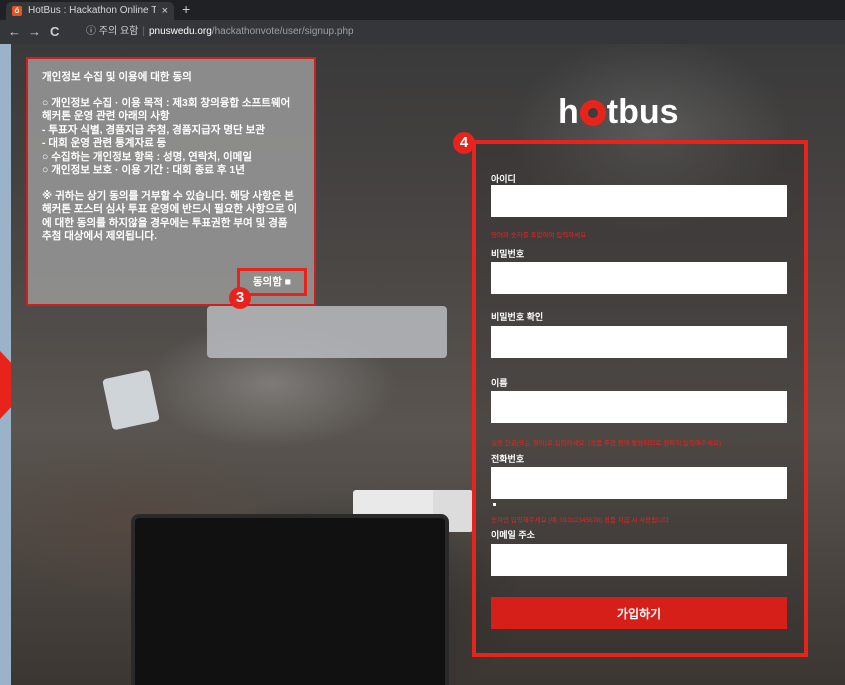  Describe the element at coordinates (422, 10) in the screenshot. I see `browser-tab-bar: ó HotBus : Hackathon Online Te: × +` at that location.